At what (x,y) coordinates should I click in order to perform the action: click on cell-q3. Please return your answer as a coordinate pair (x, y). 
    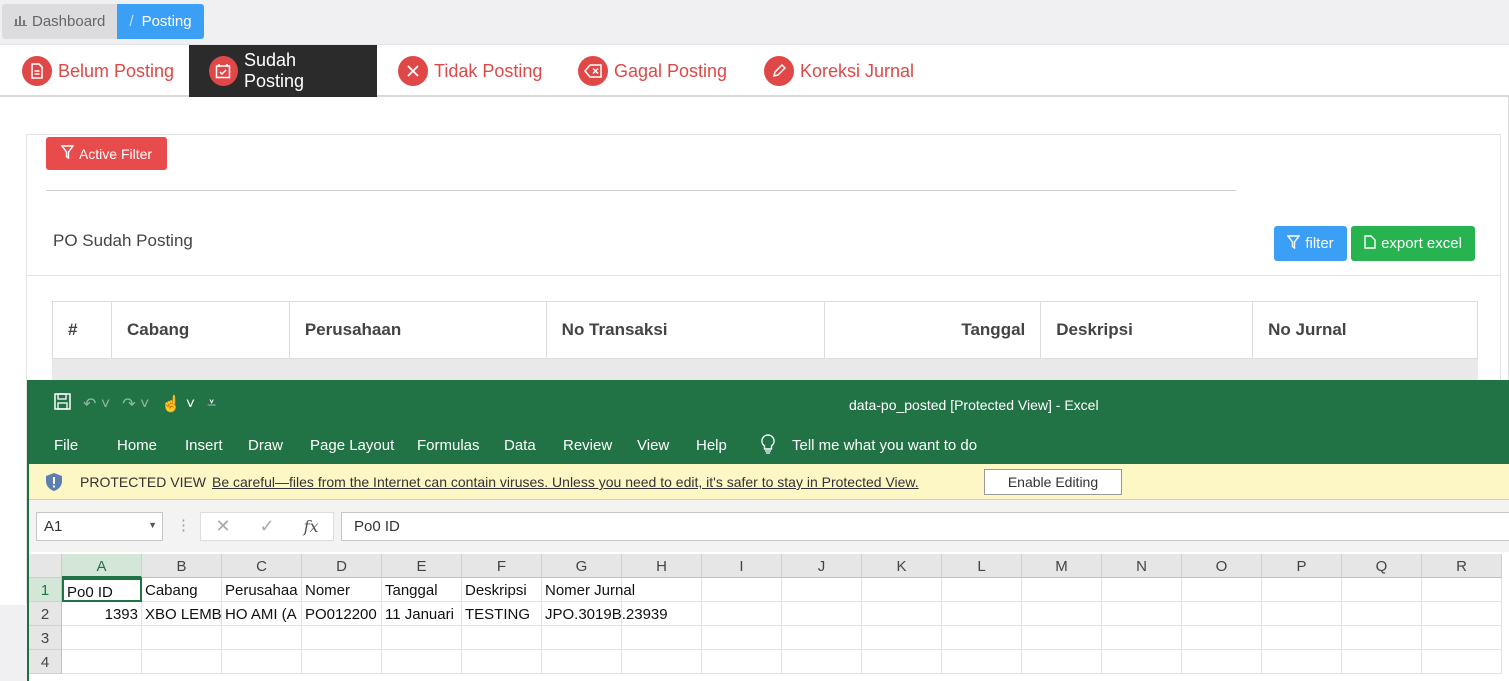
    Looking at the image, I should click on (1382, 638).